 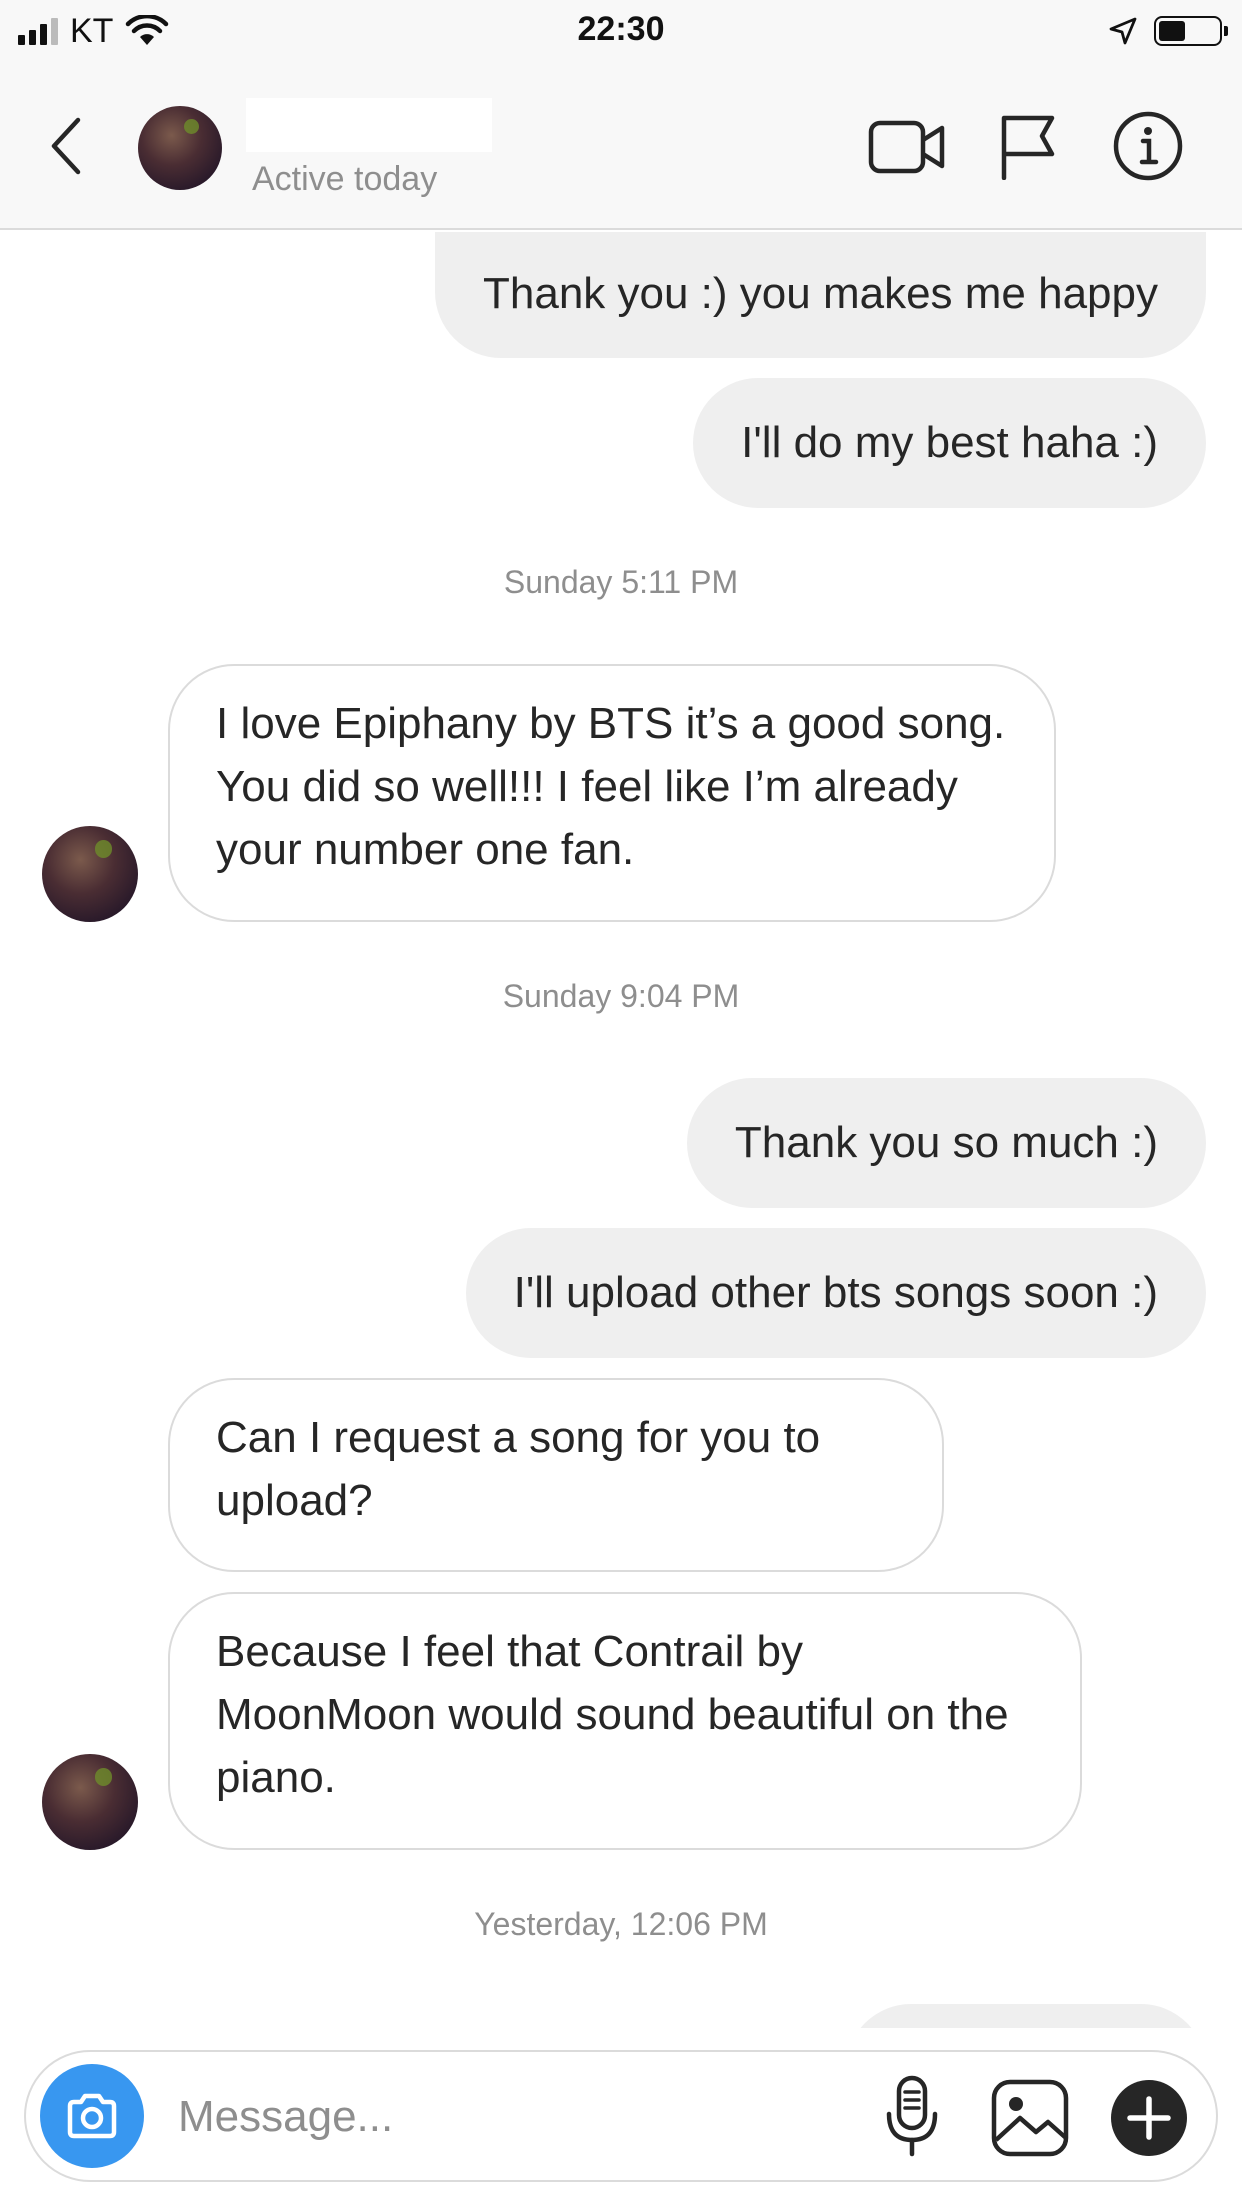 What do you see at coordinates (835, 1293) in the screenshot?
I see `outgoing-message: I'll upload other bts songs soon :)` at bounding box center [835, 1293].